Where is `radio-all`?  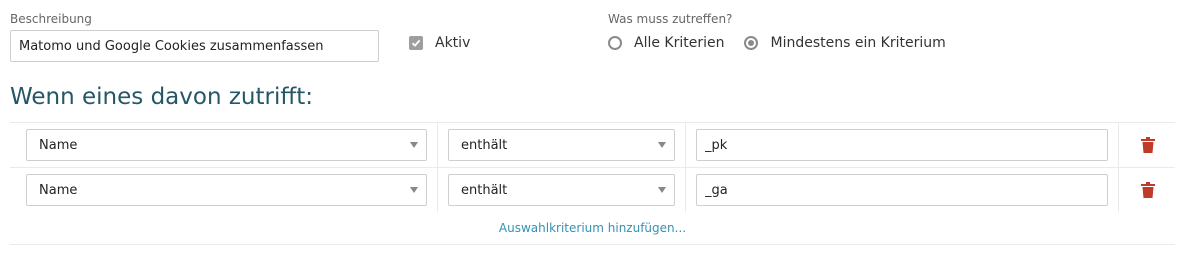
radio-all is located at coordinates (615, 43).